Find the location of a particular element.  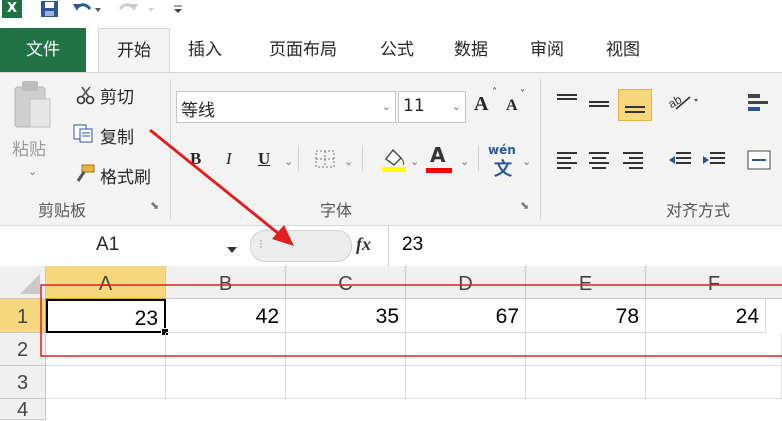

grow-font-icon: A is located at coordinates (481, 104).